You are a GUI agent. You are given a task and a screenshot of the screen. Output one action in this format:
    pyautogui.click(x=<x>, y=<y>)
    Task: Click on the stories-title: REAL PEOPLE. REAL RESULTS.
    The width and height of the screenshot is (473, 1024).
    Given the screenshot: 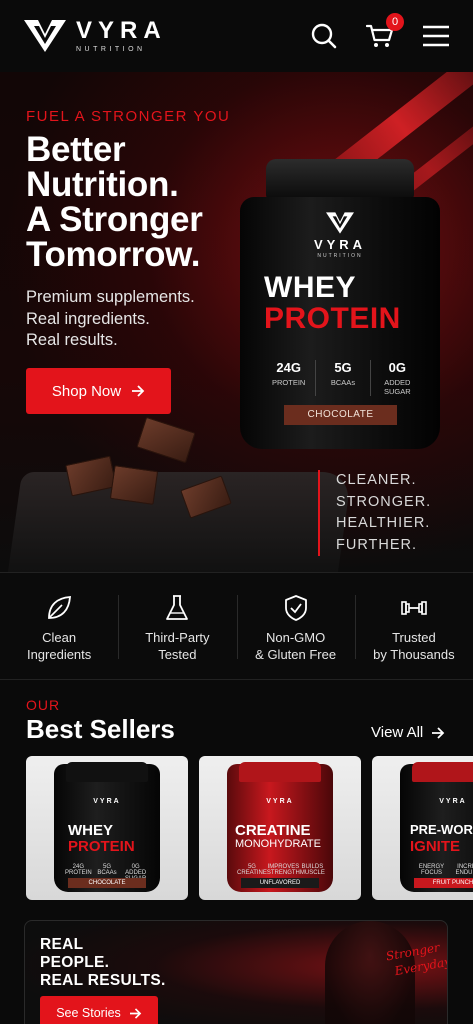 What is the action you would take?
    pyautogui.click(x=103, y=962)
    